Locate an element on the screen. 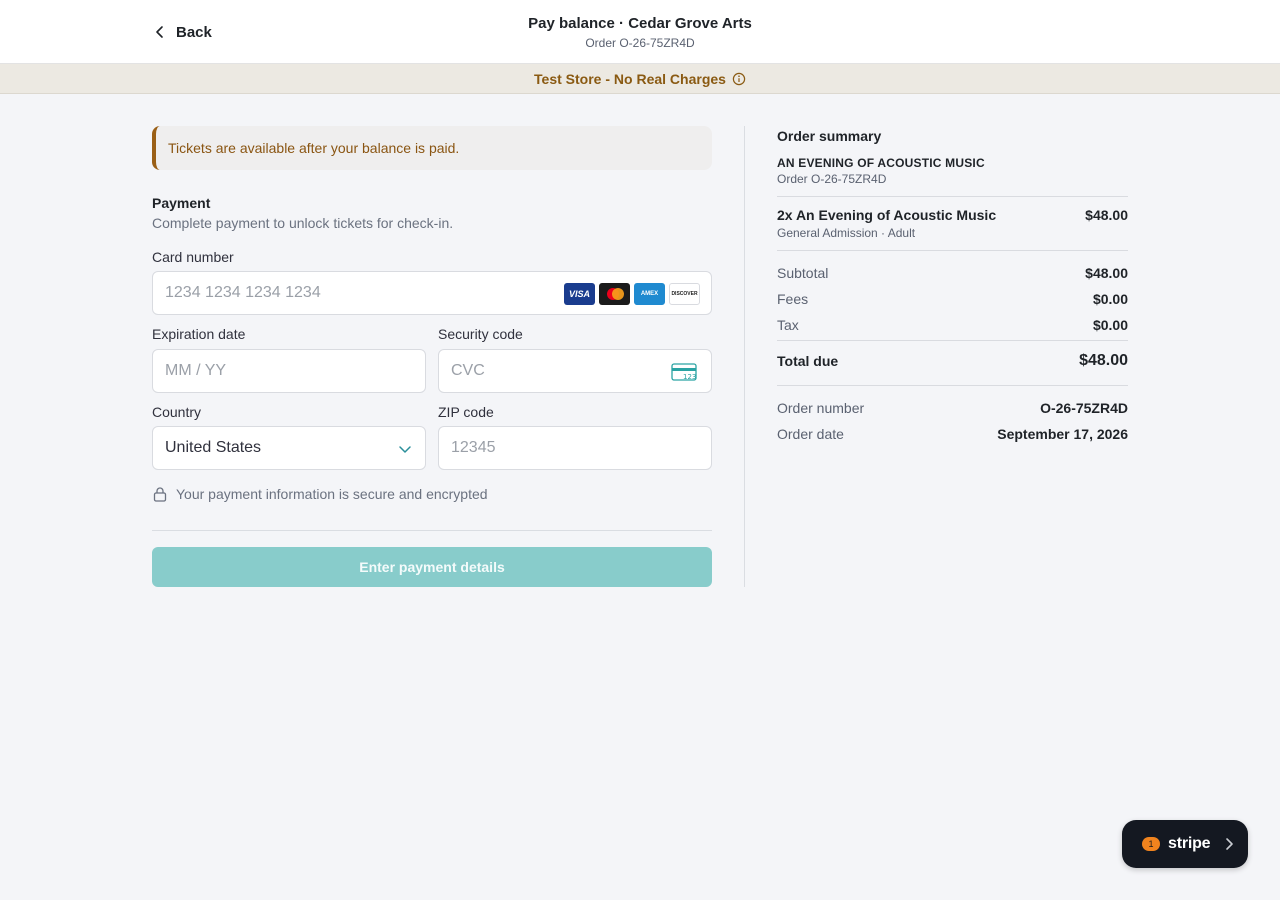 Image resolution: width=1280 pixels, height=900 pixels. country-label: Country is located at coordinates (177, 412).